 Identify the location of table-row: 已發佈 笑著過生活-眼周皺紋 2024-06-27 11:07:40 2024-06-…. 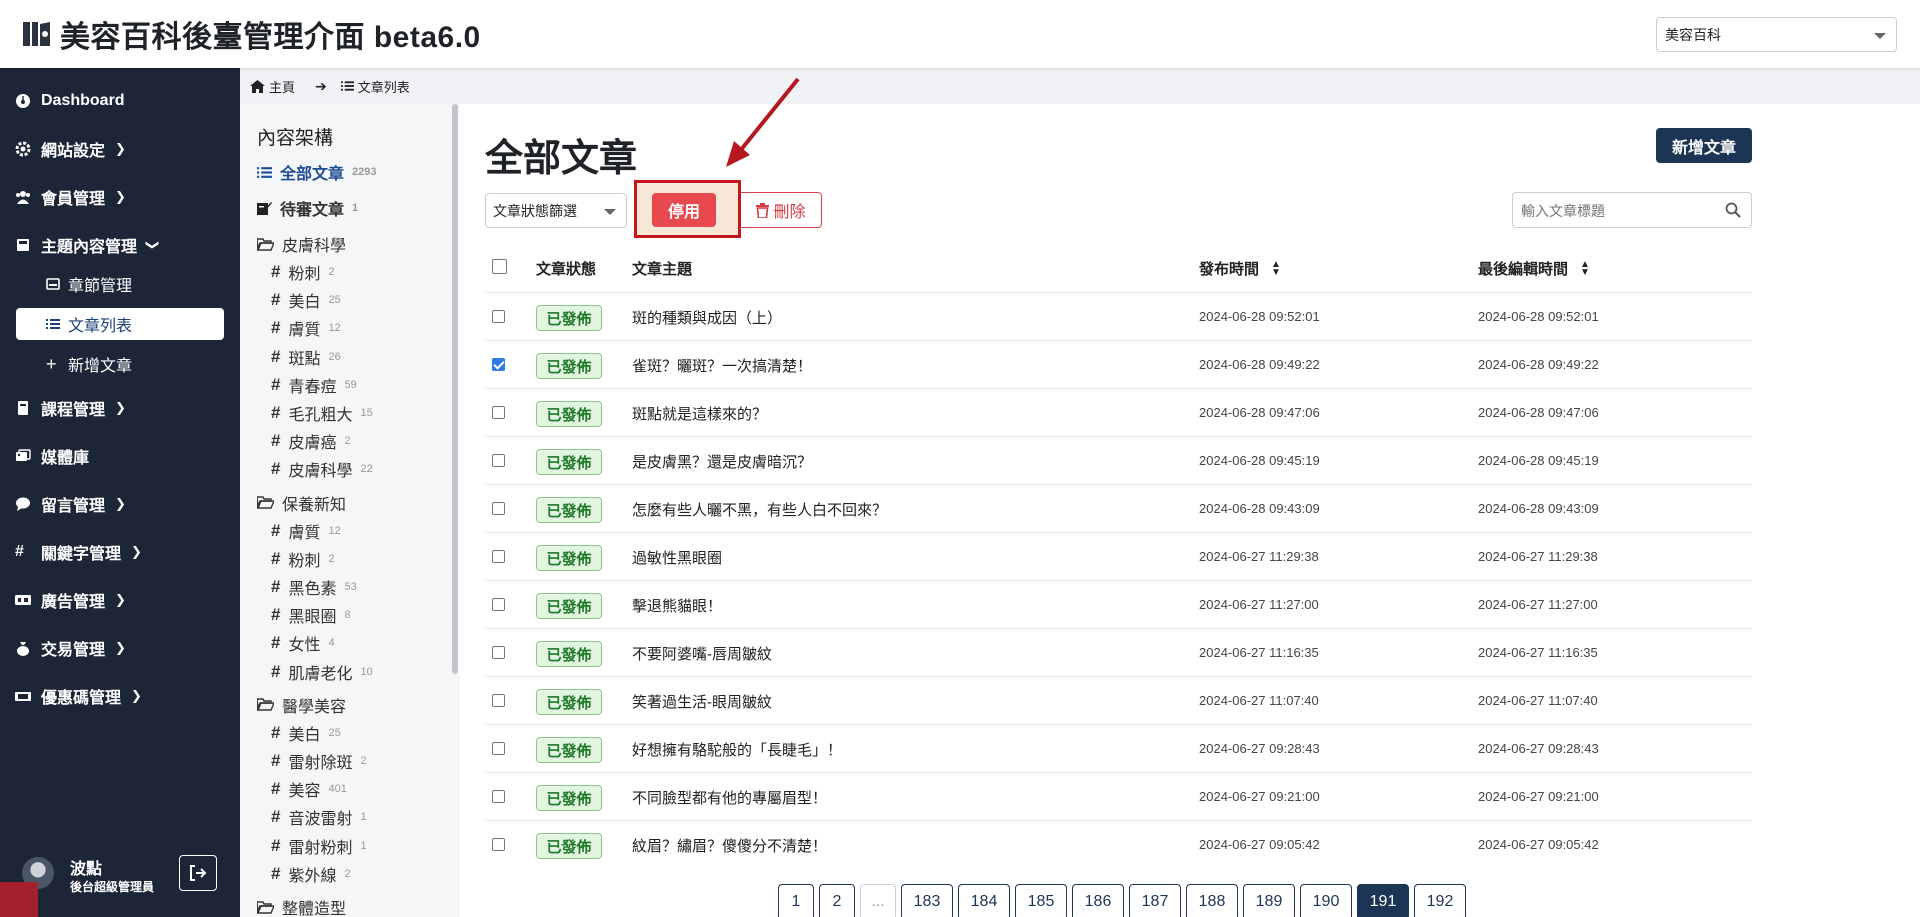
(1118, 700).